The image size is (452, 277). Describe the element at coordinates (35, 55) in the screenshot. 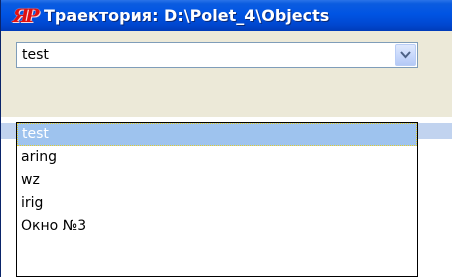

I see `combo-value: test` at that location.